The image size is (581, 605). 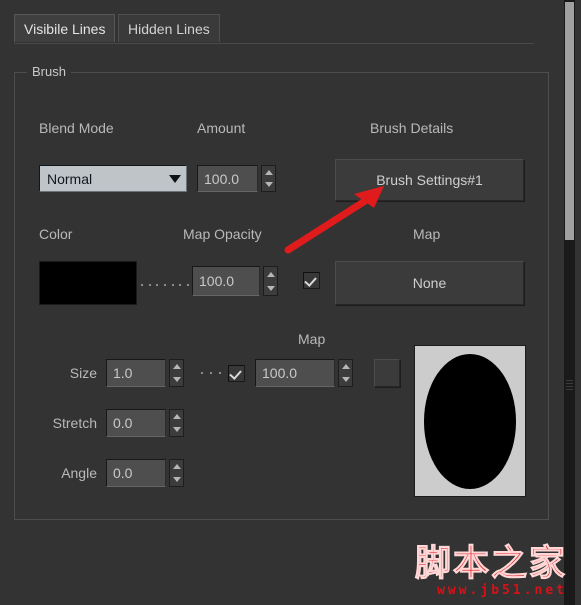 I want to click on map-opacity-spinner: 100.0, so click(x=235, y=281).